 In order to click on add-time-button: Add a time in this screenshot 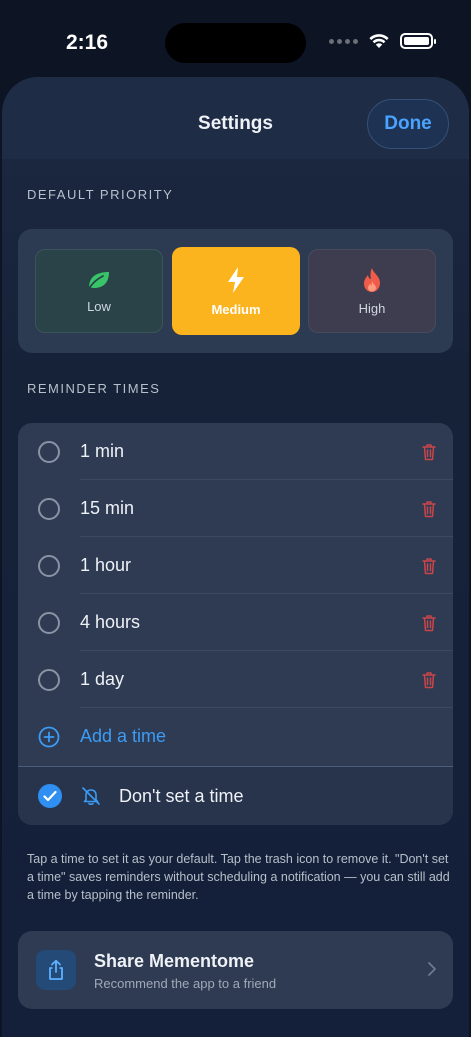, I will do `click(235, 736)`.